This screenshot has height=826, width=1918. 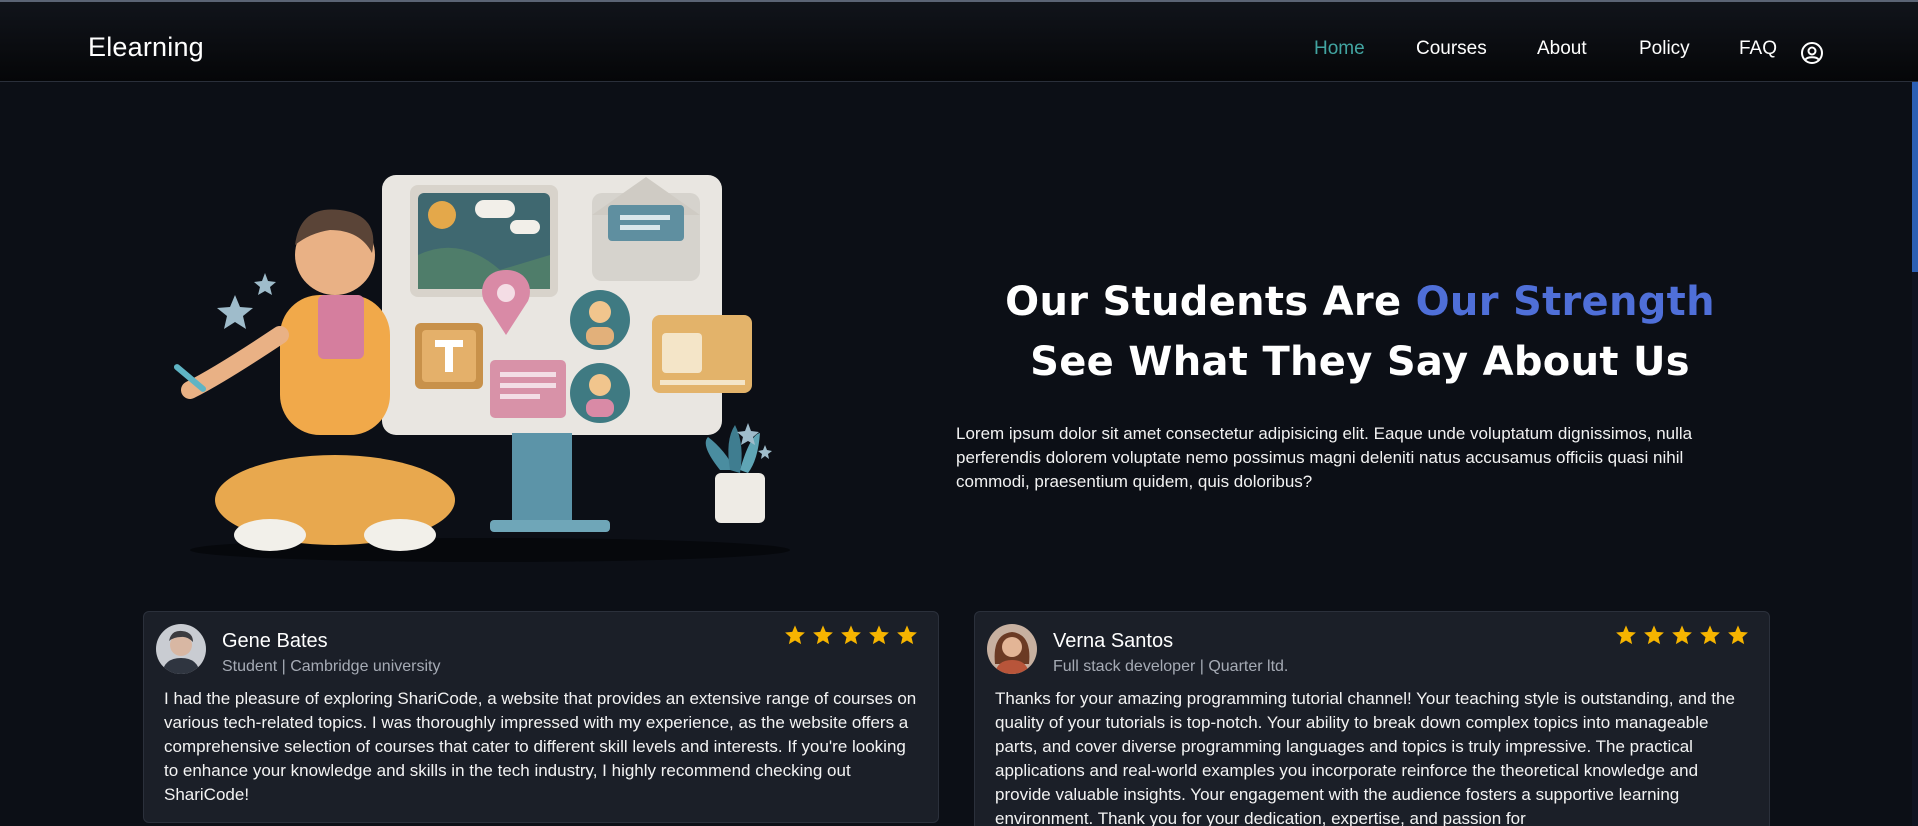 What do you see at coordinates (1758, 49) in the screenshot?
I see `nav-faq: FAQ` at bounding box center [1758, 49].